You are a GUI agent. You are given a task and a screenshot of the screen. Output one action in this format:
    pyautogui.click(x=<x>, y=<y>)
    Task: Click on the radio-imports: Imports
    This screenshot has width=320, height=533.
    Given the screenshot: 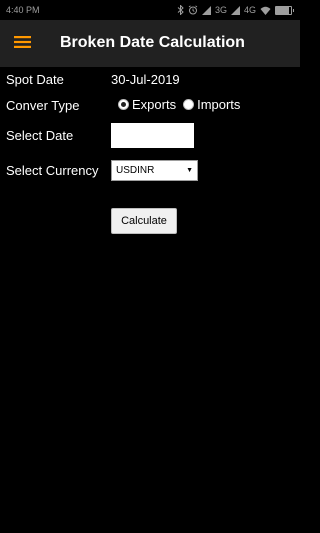 What is the action you would take?
    pyautogui.click(x=211, y=104)
    